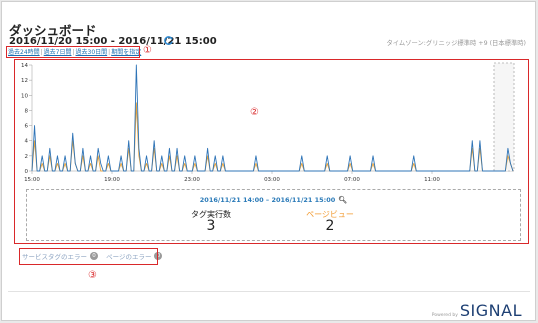 The image size is (538, 323). Describe the element at coordinates (444, 315) in the screenshot. I see `powered-by-label: Powered by` at that location.